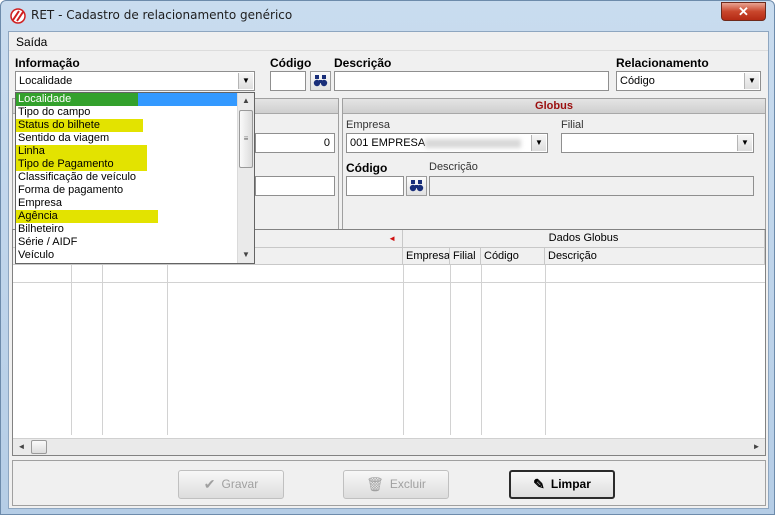  I want to click on informacao-select: Localidade ▼, so click(135, 81).